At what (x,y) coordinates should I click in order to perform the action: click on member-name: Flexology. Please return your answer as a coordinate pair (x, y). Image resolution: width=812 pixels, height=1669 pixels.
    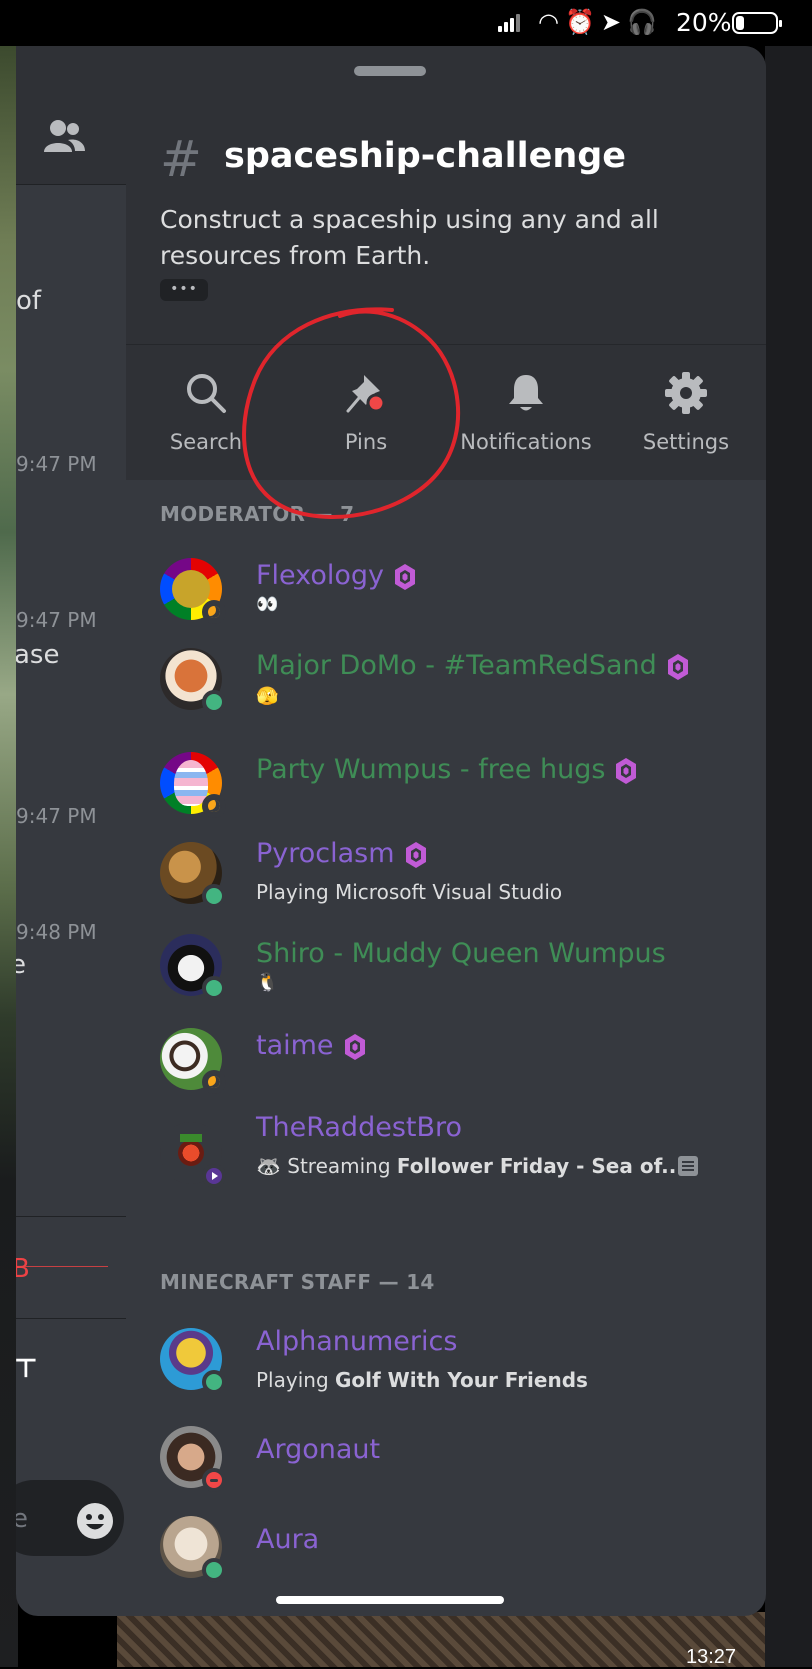
    Looking at the image, I should click on (336, 575).